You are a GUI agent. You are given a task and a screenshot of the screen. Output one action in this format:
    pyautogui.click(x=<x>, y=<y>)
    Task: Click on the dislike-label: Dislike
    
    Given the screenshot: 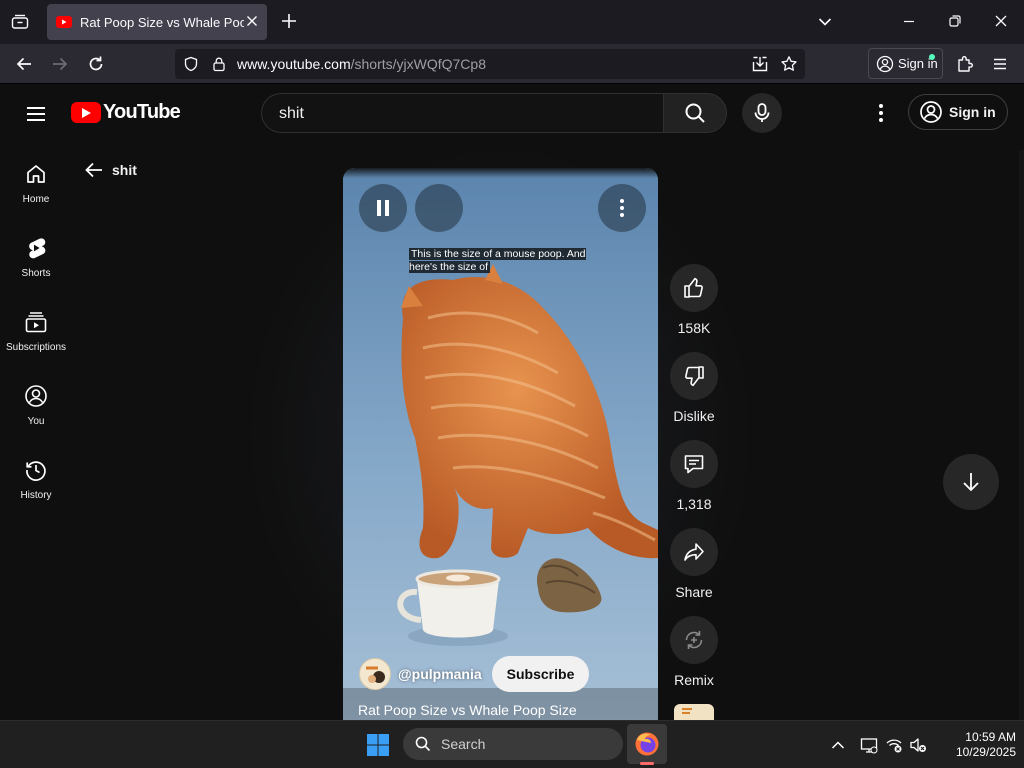 What is the action you would take?
    pyautogui.click(x=694, y=416)
    